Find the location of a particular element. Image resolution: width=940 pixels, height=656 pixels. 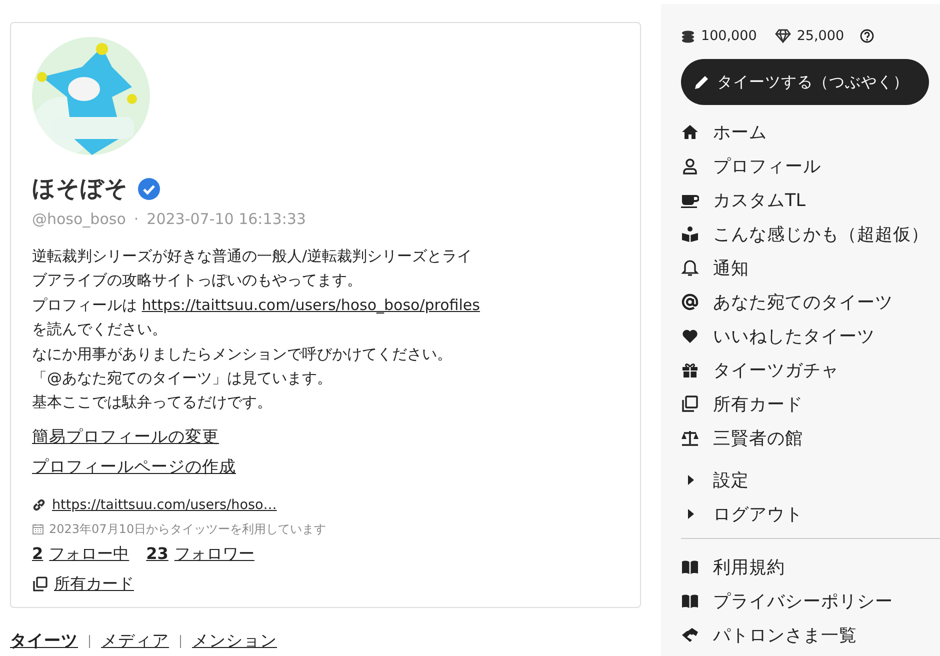

tab: メディア is located at coordinates (135, 641).